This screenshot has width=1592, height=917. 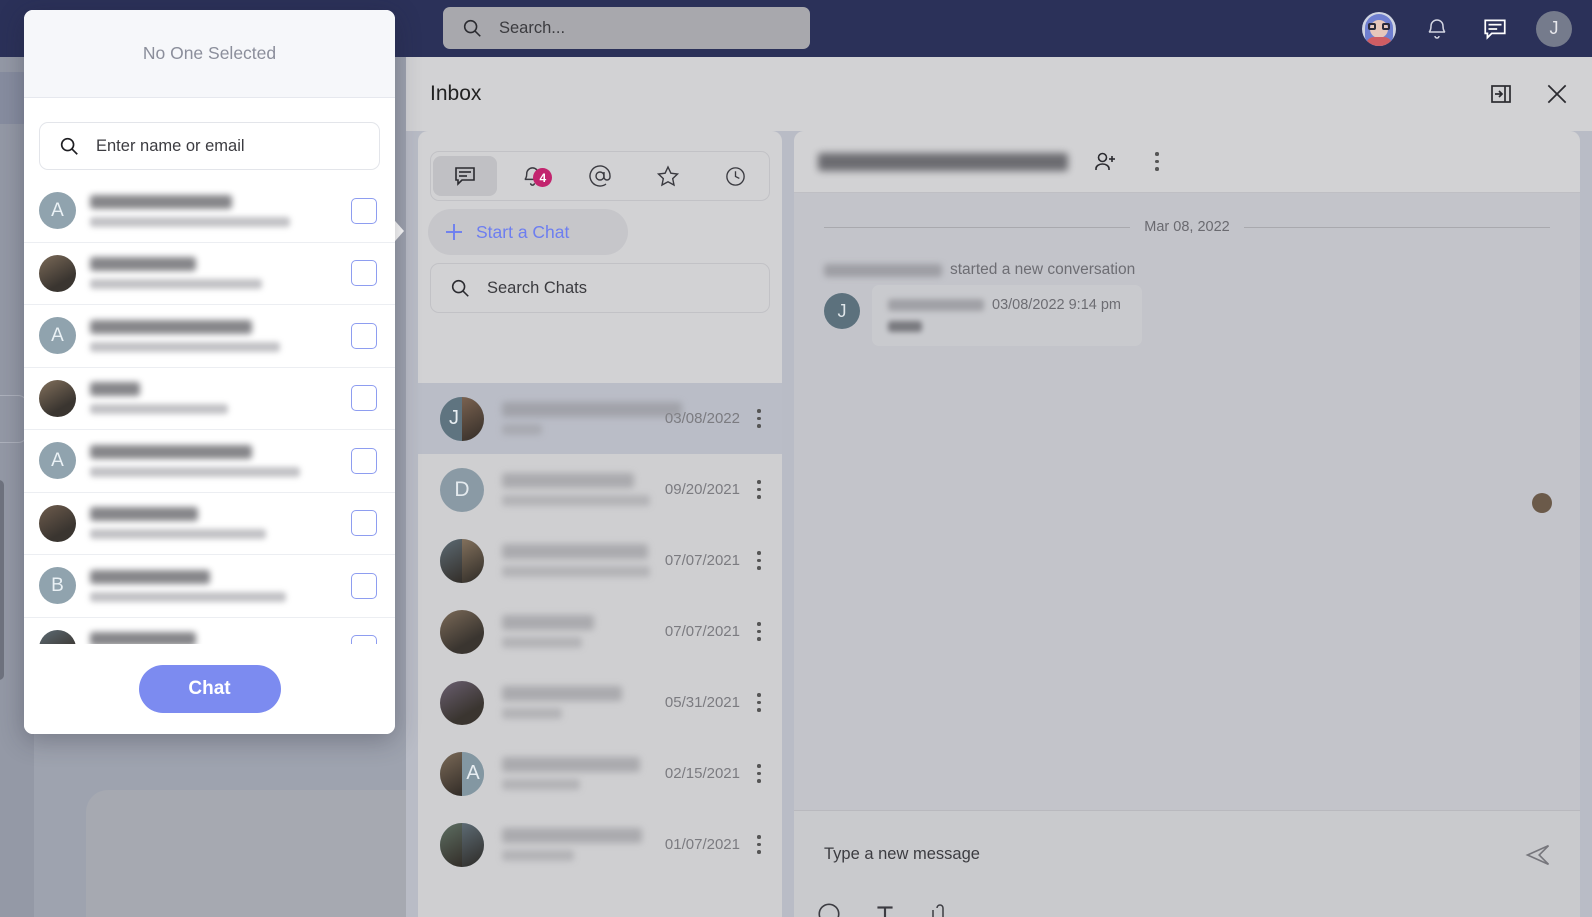 I want to click on modal-title: No One Selected, so click(x=209, y=53).